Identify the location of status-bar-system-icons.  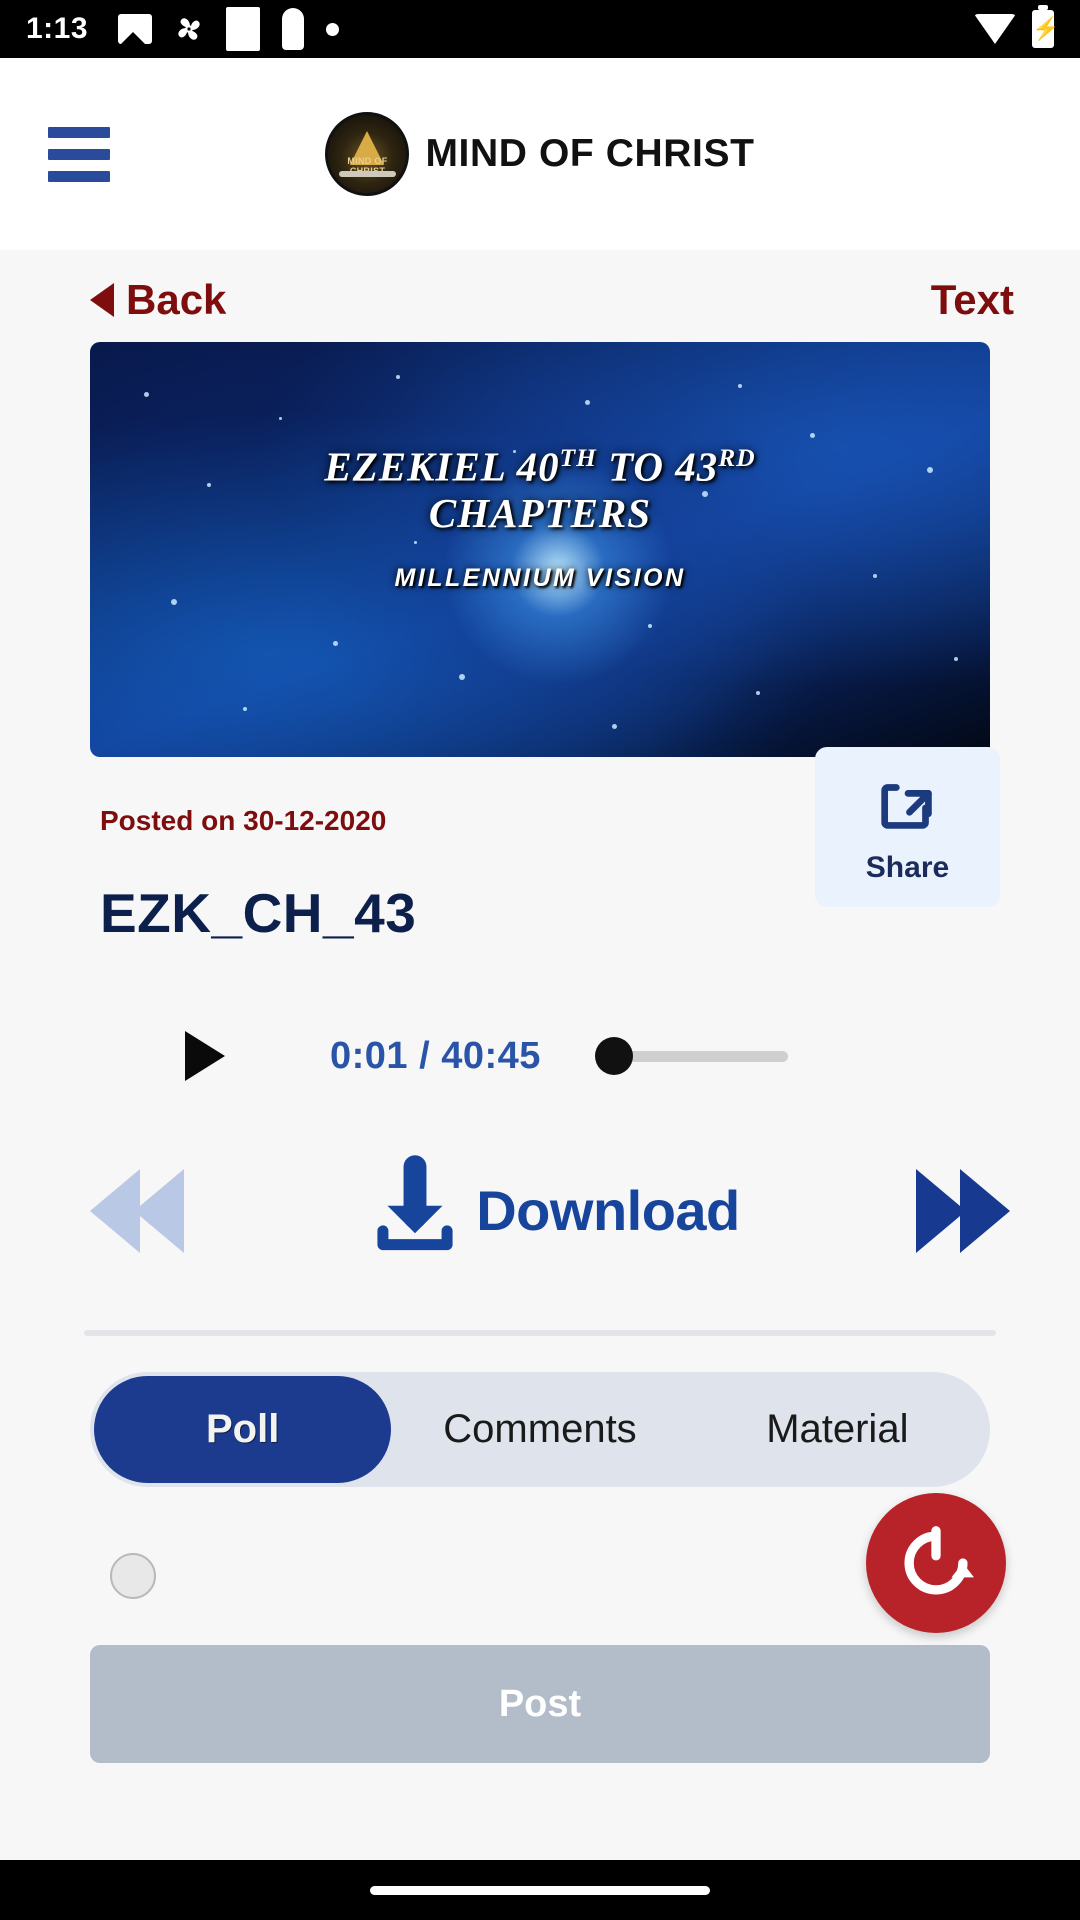
(1014, 26).